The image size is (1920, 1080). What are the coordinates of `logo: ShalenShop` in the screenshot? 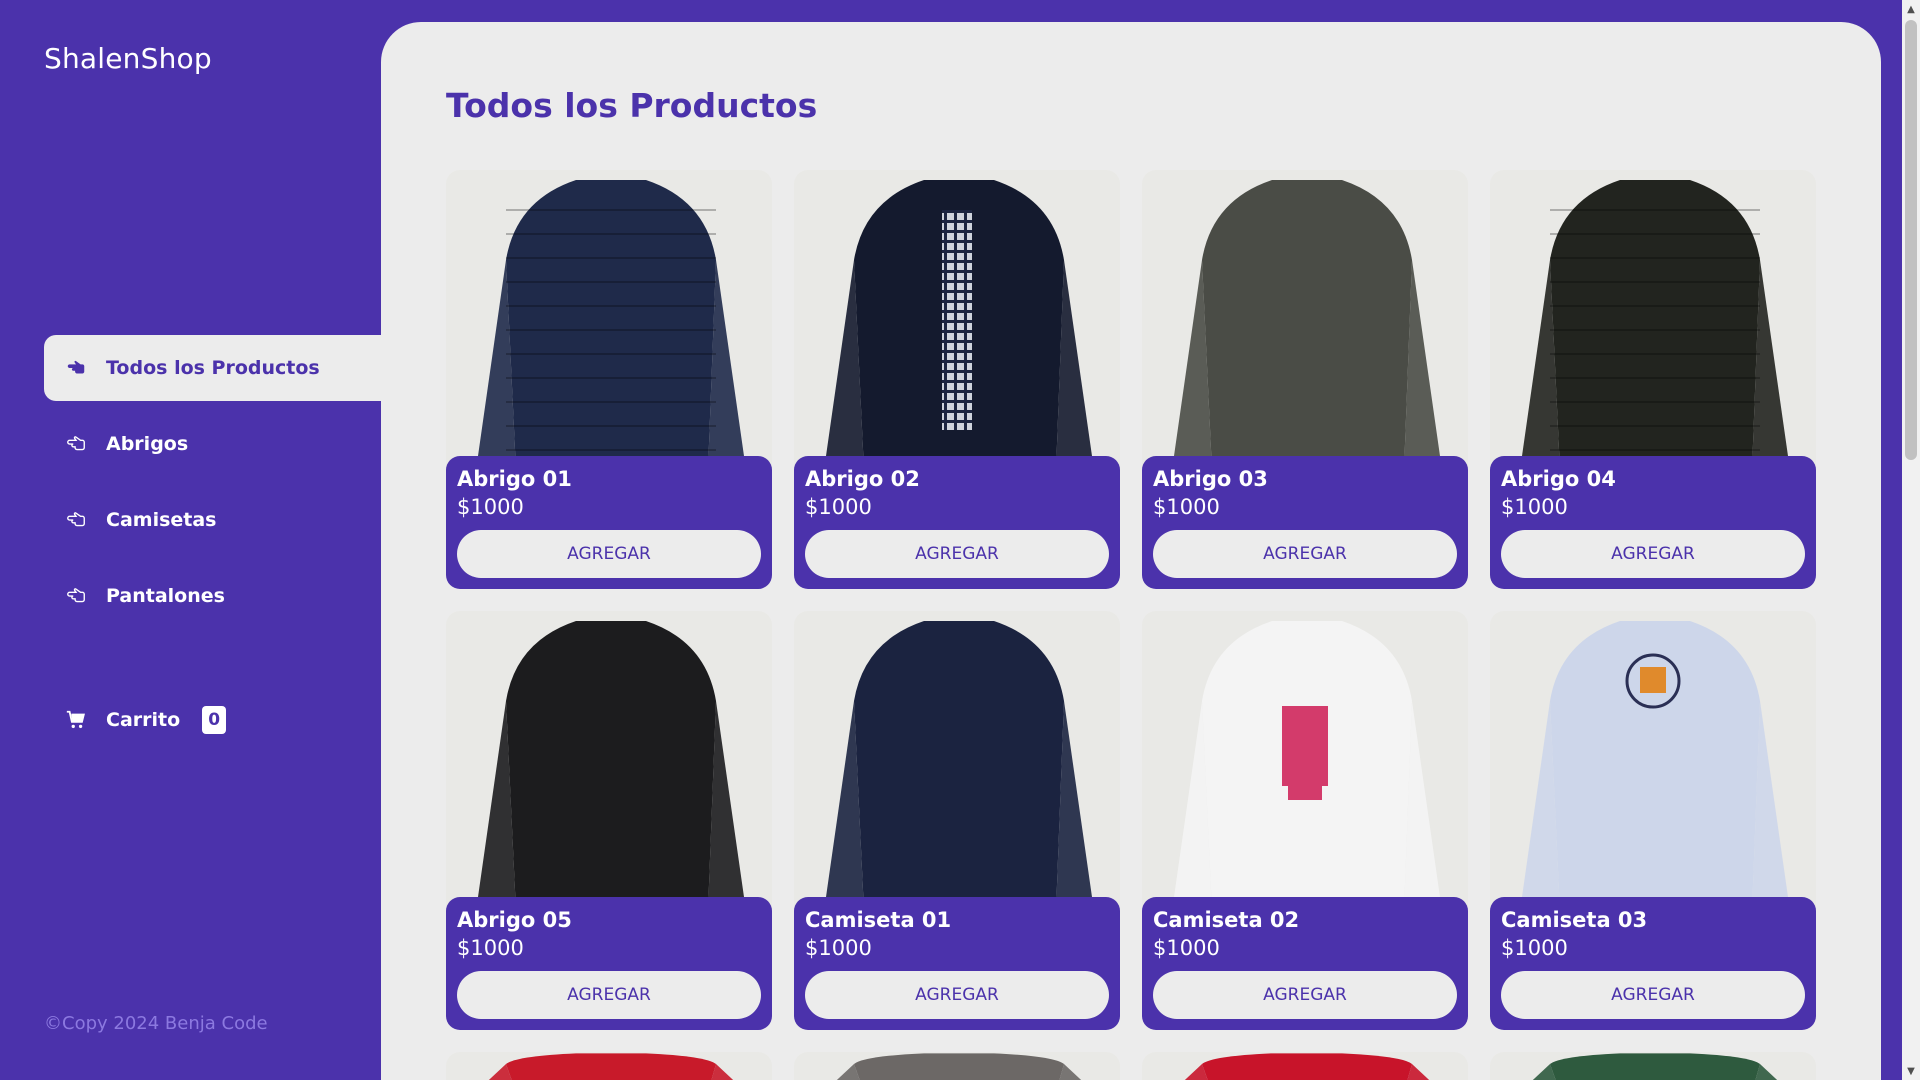 It's located at (128, 58).